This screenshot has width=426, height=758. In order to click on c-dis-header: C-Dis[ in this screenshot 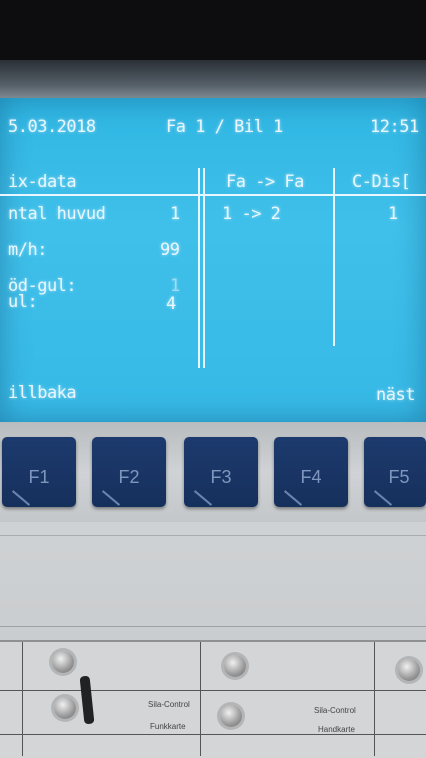, I will do `click(381, 182)`.